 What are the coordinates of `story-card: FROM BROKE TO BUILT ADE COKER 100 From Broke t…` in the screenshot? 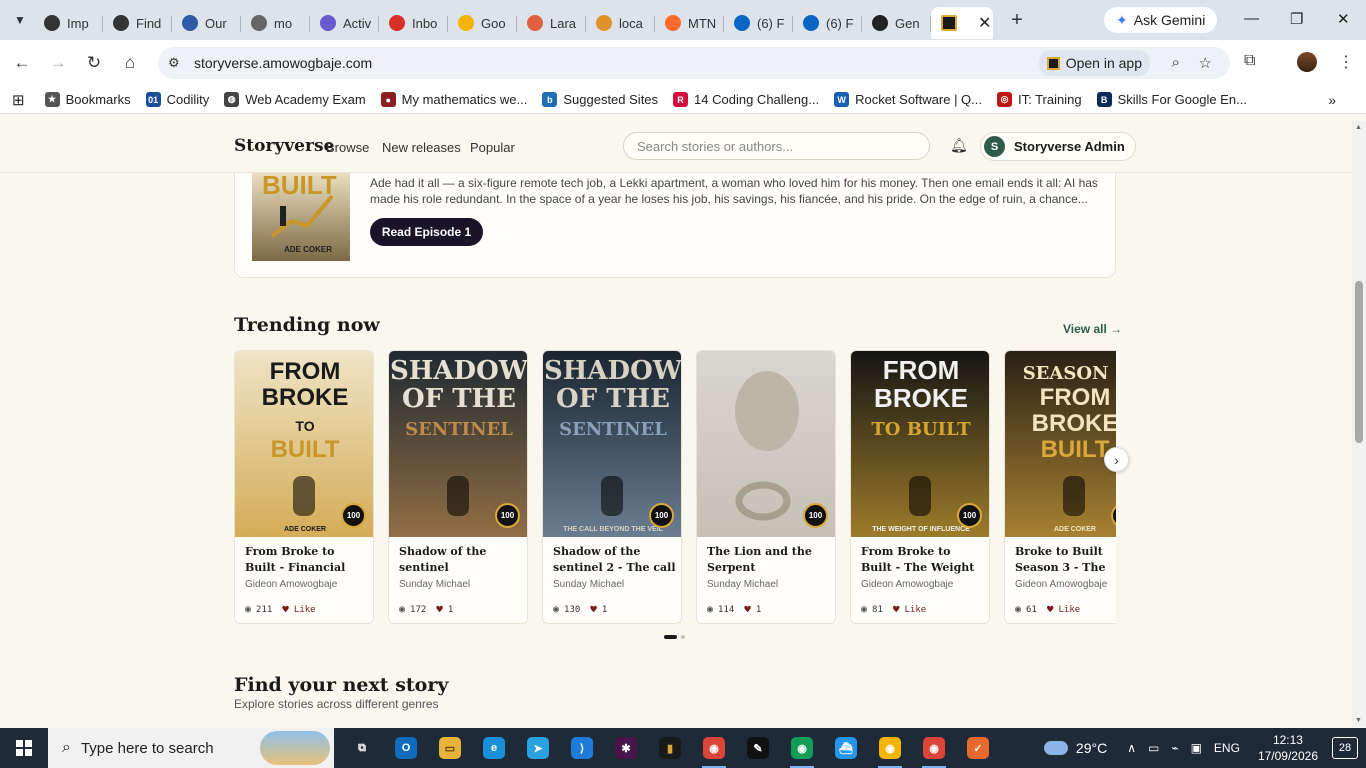 It's located at (304, 487).